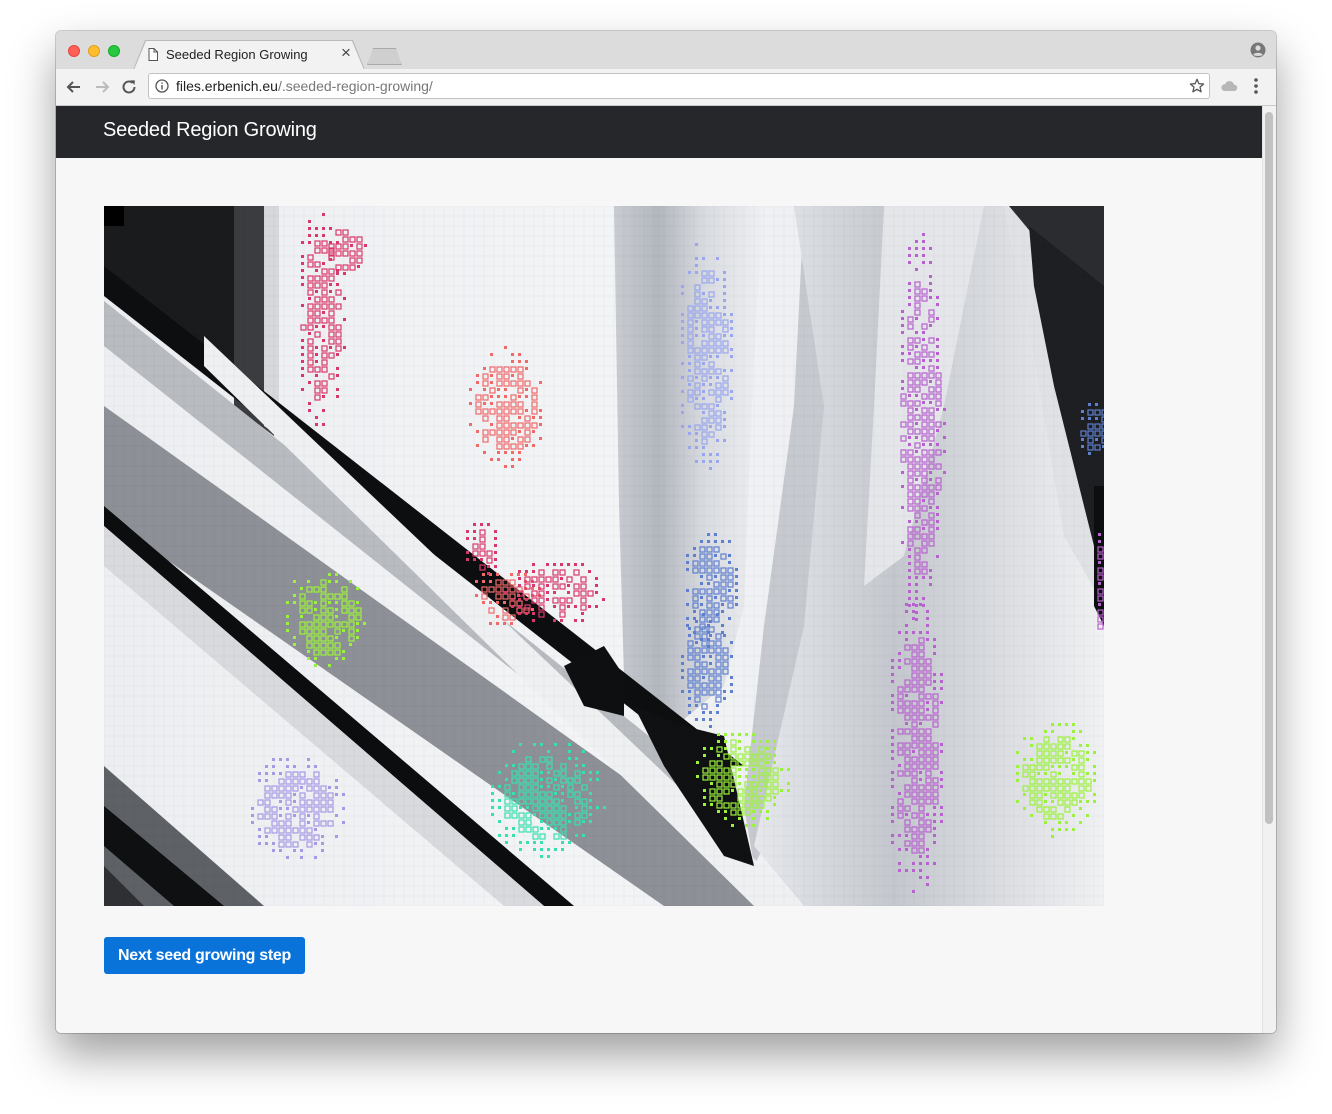 This screenshot has height=1114, width=1332. What do you see at coordinates (204, 955) in the screenshot?
I see `next-seed-step-button: Next seed growing step` at bounding box center [204, 955].